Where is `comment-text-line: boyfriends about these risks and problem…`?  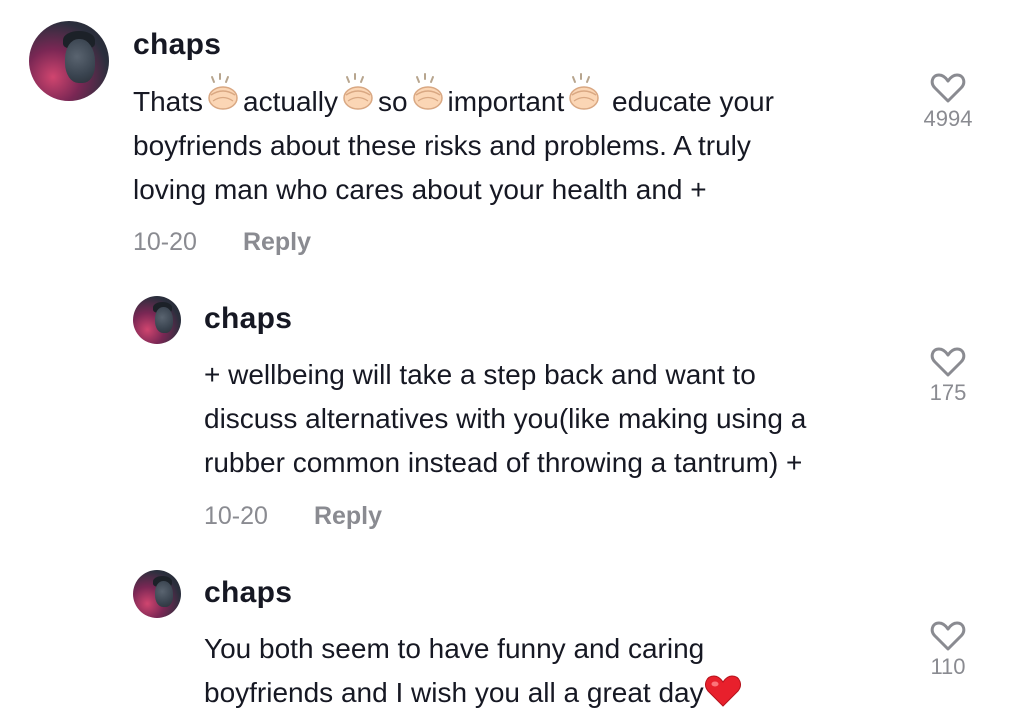
comment-text-line: boyfriends about these risks and problem… is located at coordinates (442, 145).